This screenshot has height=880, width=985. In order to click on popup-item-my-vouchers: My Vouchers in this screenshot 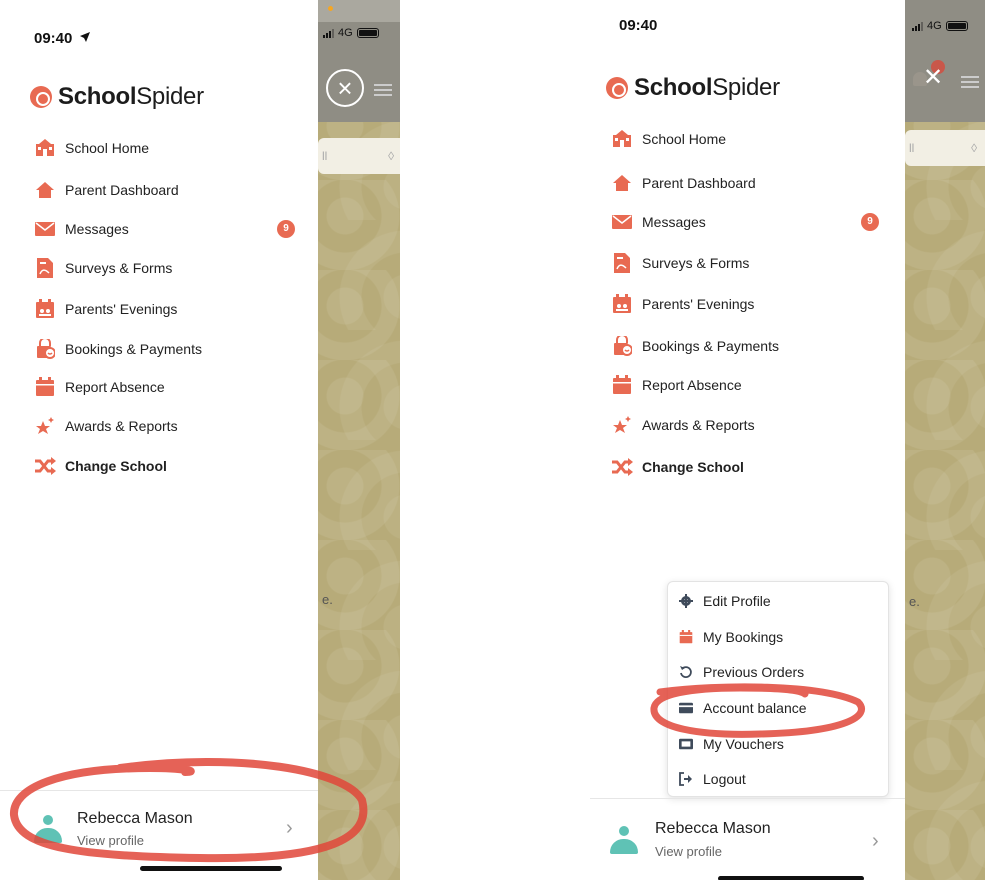, I will do `click(731, 744)`.